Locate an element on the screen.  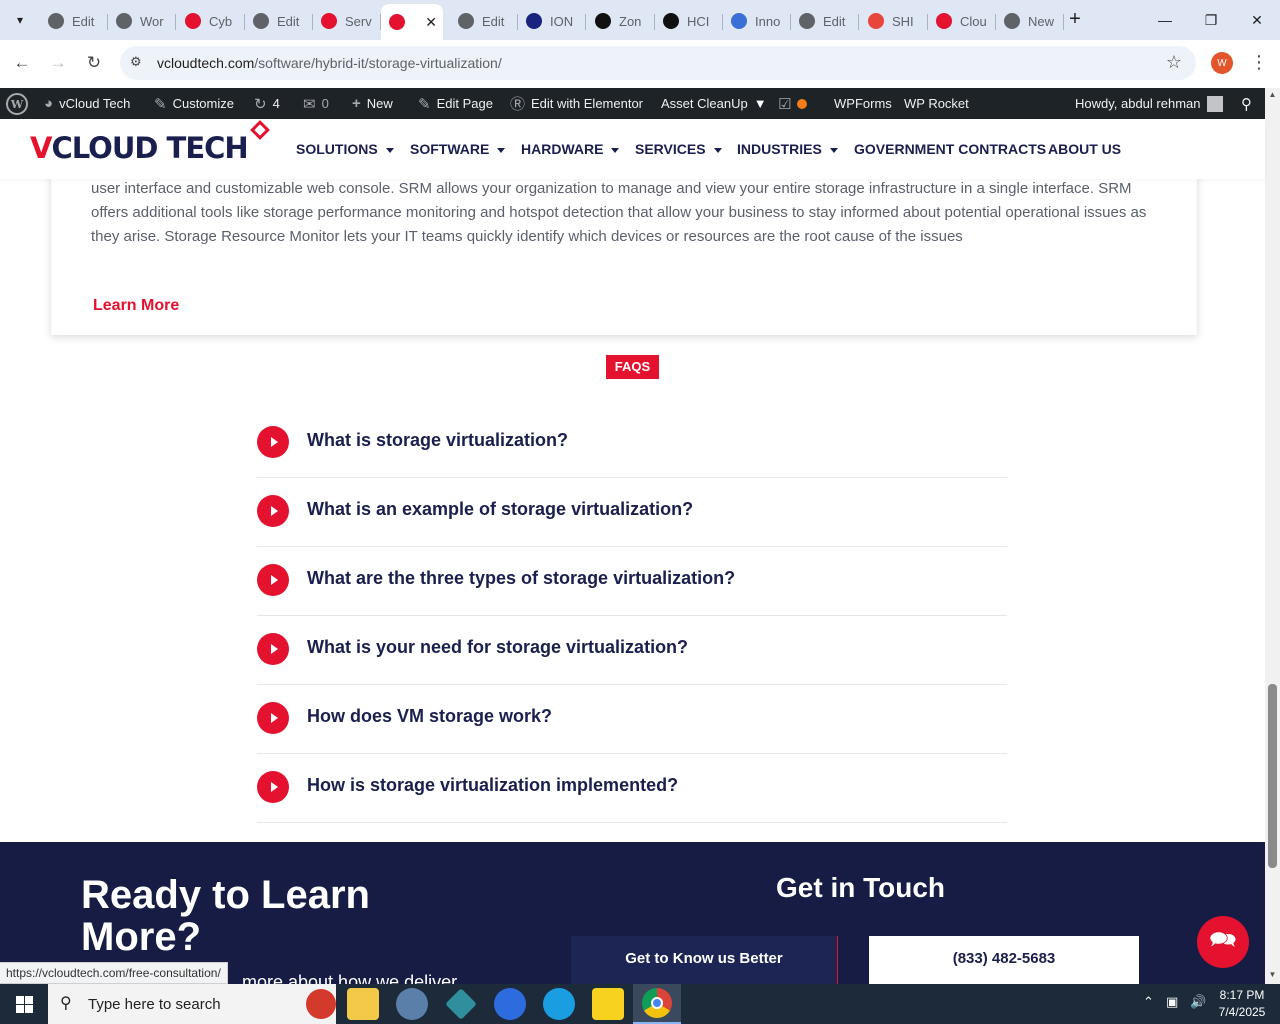
faq-item: What is storage virtualization? is located at coordinates (632, 443).